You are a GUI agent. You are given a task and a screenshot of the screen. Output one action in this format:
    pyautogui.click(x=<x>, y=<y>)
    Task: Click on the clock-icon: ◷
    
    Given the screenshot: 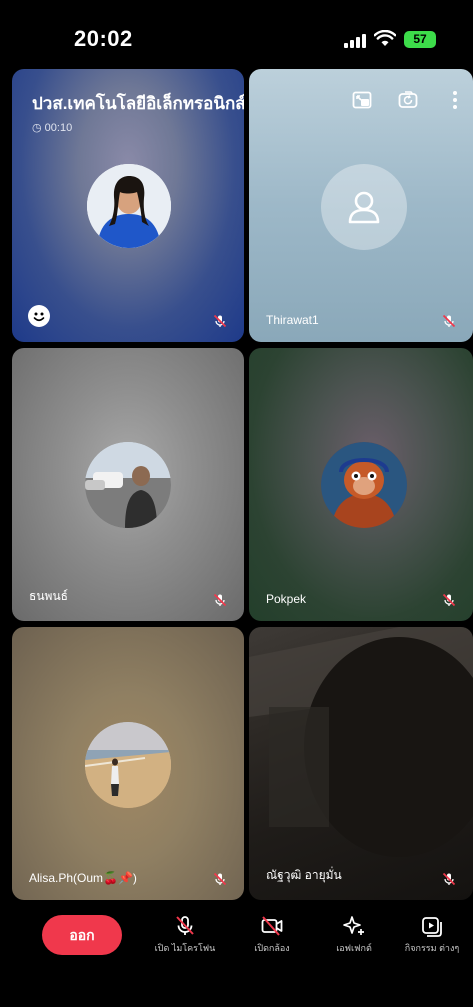 What is the action you would take?
    pyautogui.click(x=38, y=128)
    